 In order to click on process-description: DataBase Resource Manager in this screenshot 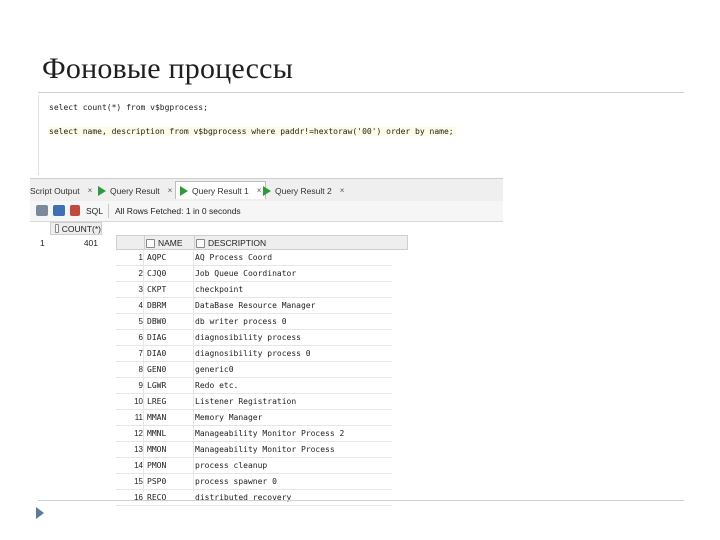, I will do `click(255, 305)`.